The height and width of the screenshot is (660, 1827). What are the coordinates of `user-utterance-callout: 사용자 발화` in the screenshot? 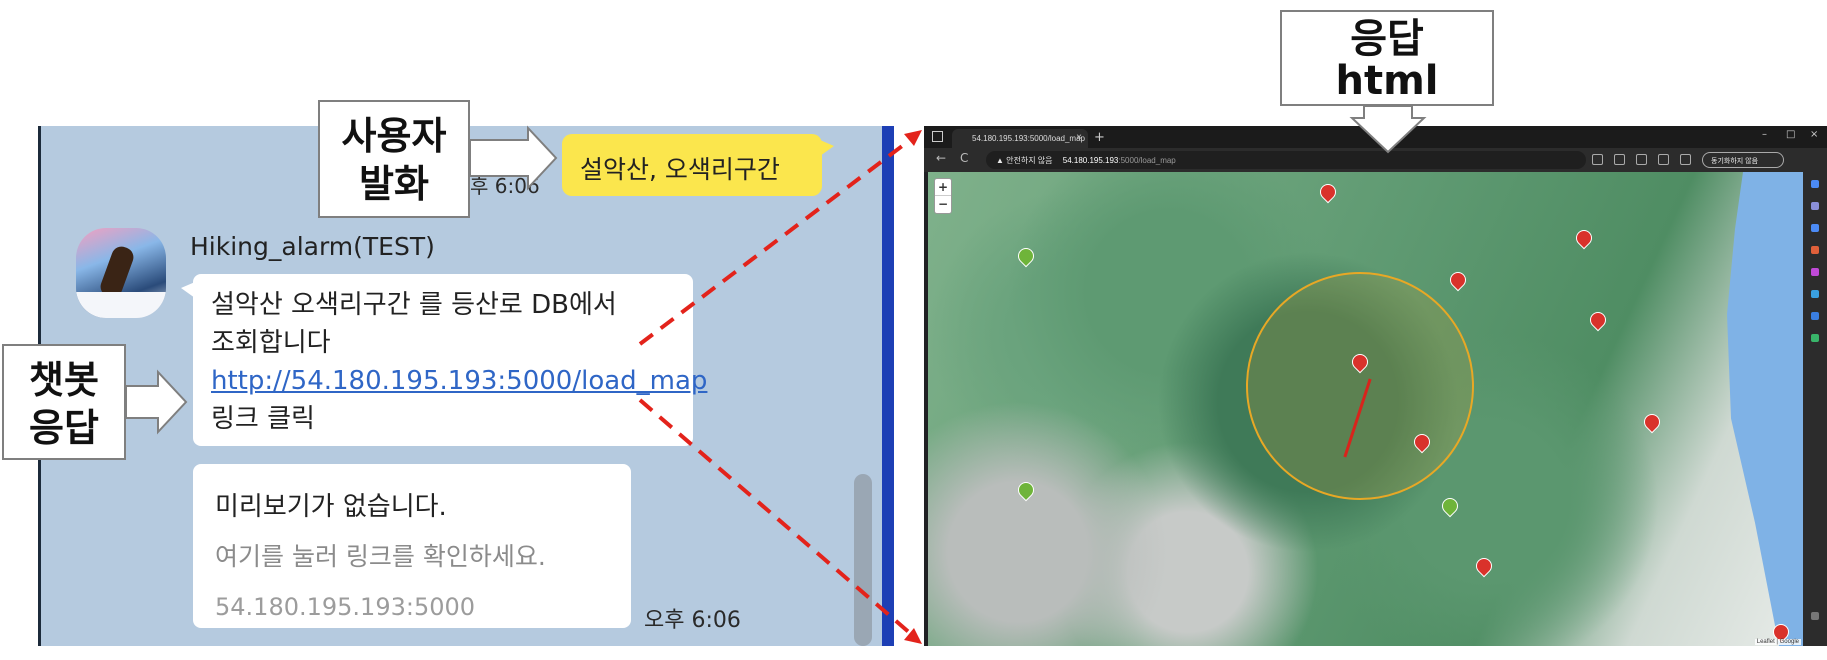 It's located at (394, 159).